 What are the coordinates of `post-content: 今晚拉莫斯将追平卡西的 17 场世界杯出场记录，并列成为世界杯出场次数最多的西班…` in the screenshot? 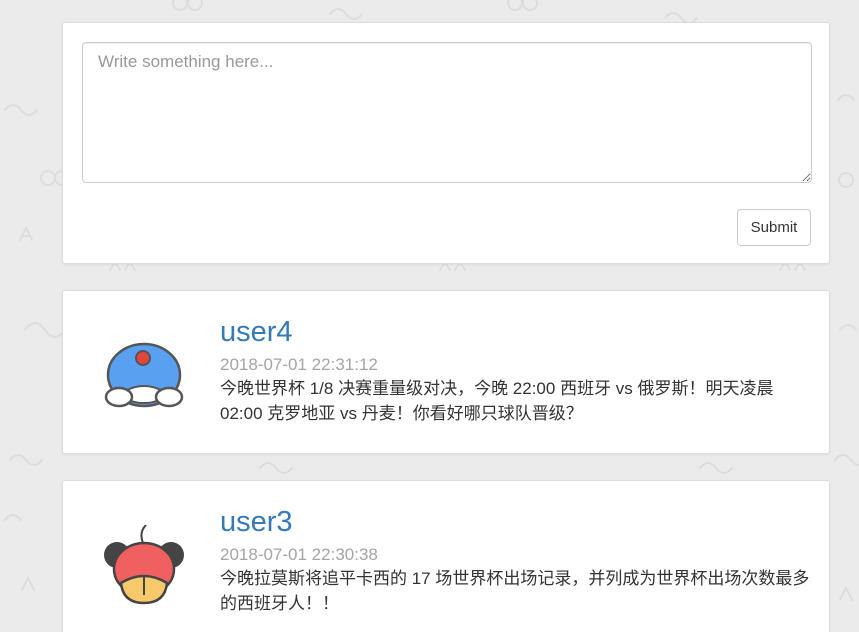 It's located at (515, 591).